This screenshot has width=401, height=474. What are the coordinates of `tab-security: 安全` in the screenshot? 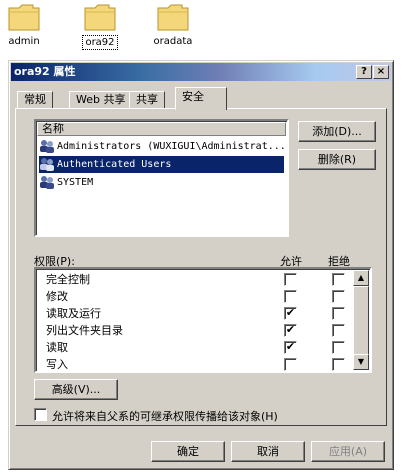 It's located at (201, 98).